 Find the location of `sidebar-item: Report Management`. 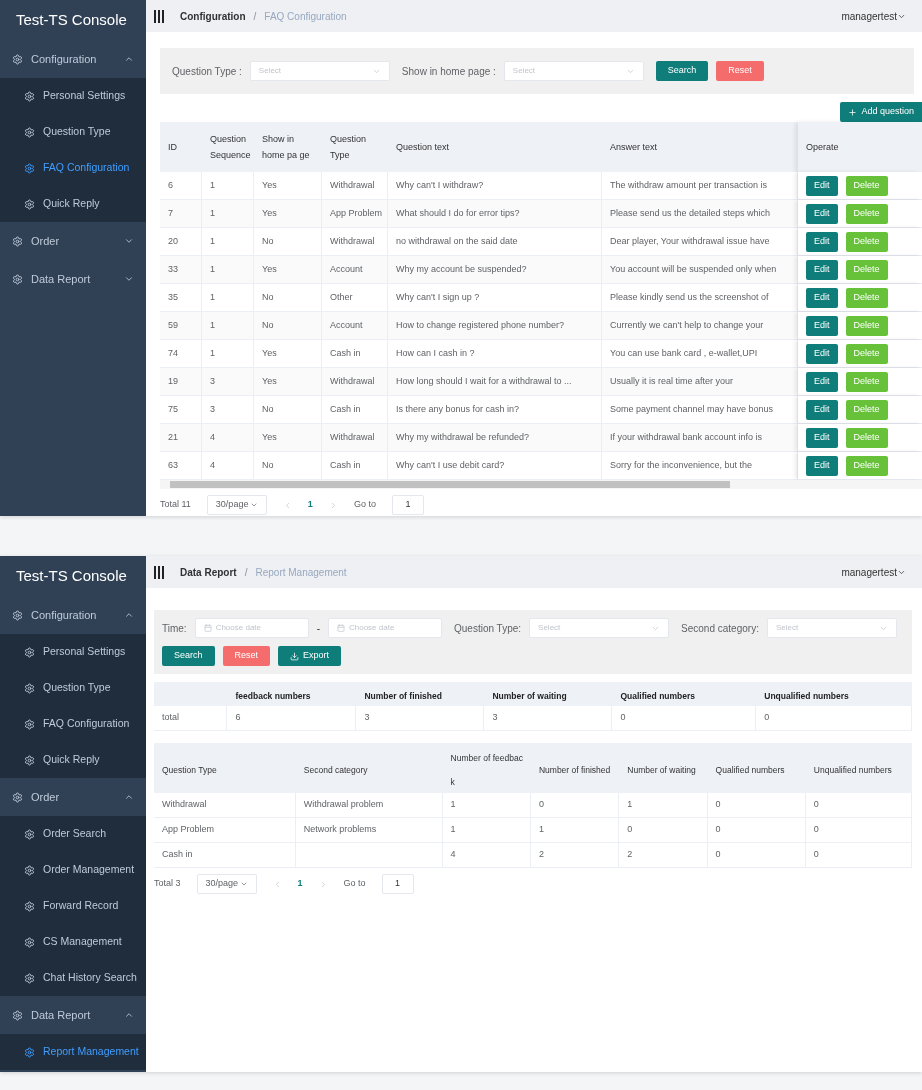

sidebar-item: Report Management is located at coordinates (73, 1052).